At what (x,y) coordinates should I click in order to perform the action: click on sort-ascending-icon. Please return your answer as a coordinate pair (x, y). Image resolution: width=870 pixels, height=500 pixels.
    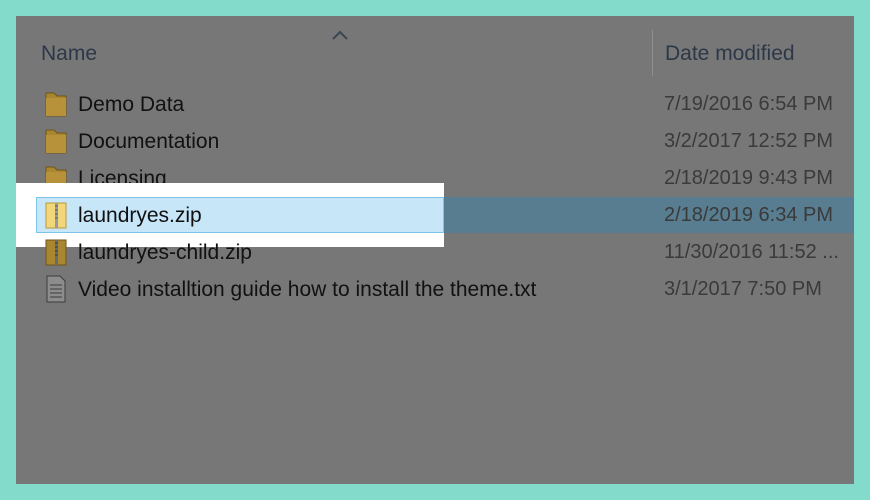
    Looking at the image, I should click on (340, 35).